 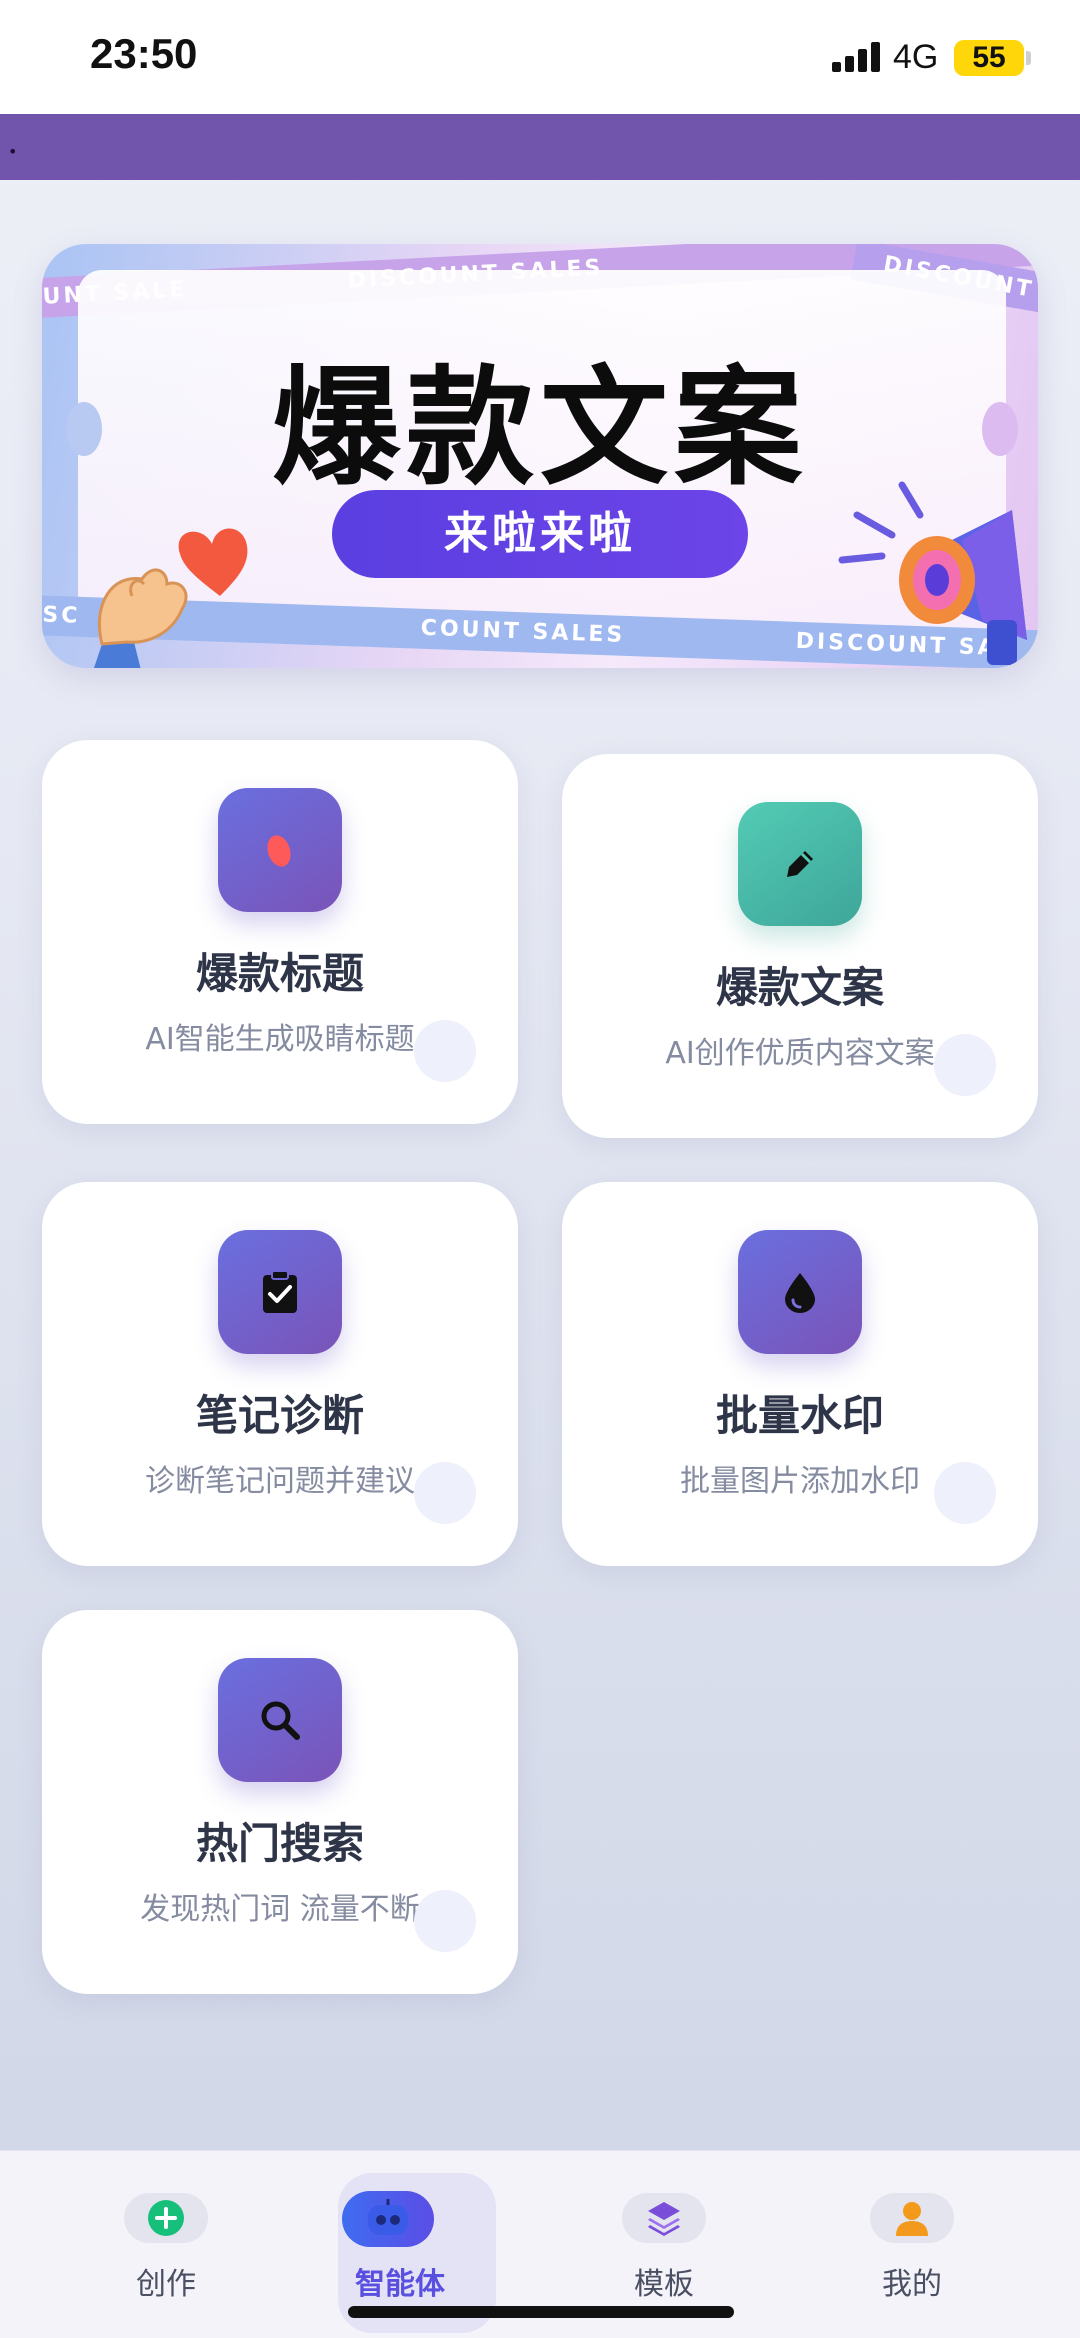 What do you see at coordinates (664, 2284) in the screenshot?
I see `tab-label: 模板` at bounding box center [664, 2284].